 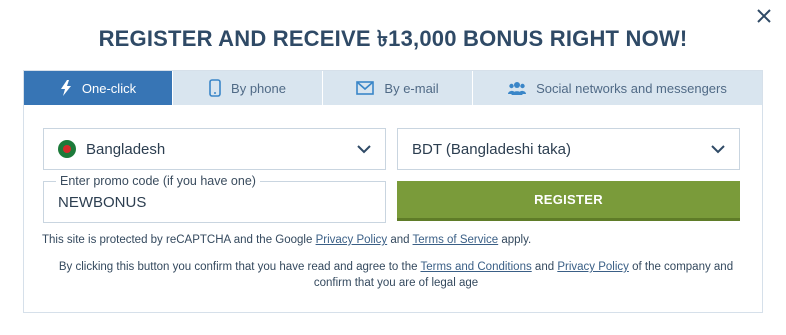 I want to click on terms-and-conditions-link: Terms and Conditions, so click(x=476, y=267).